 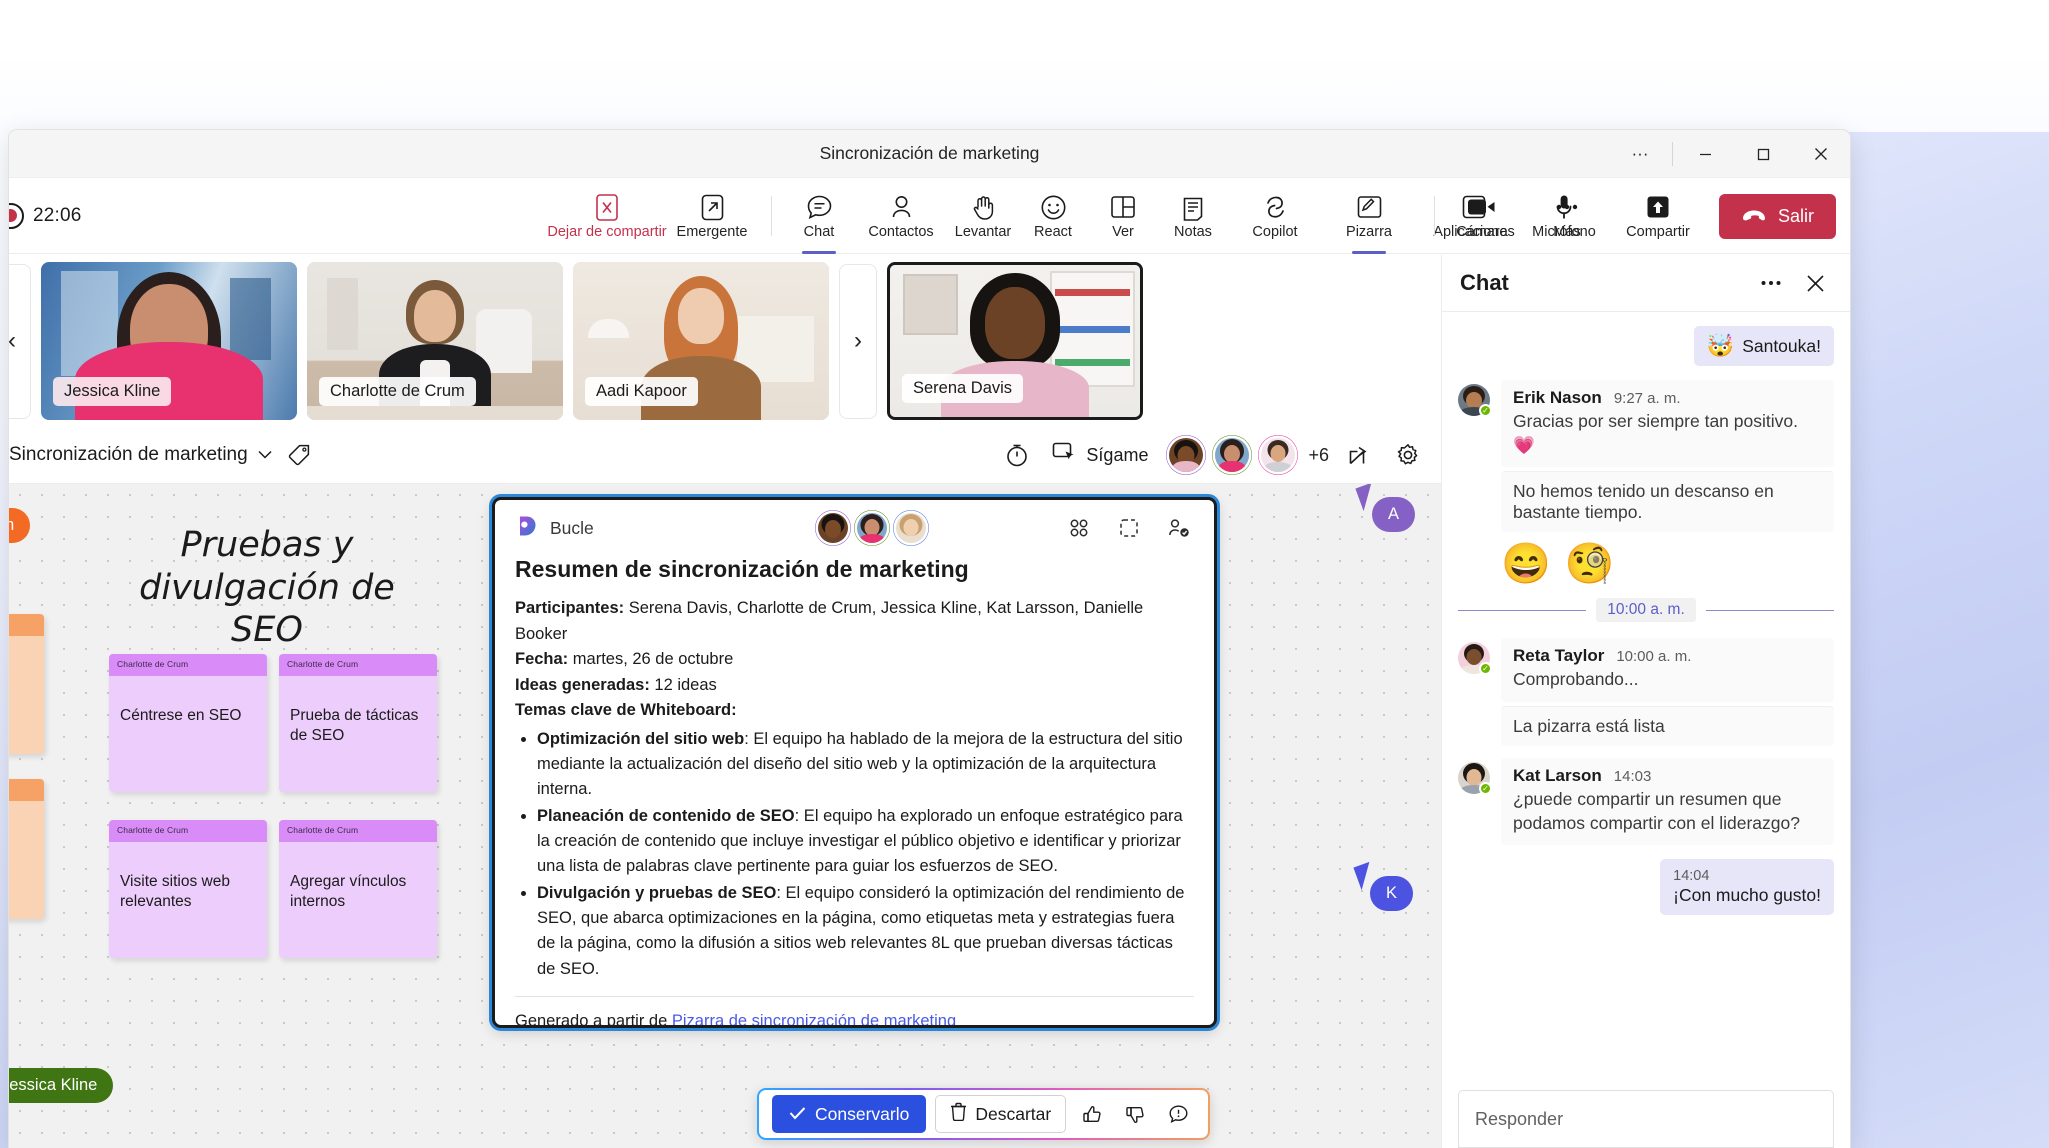 I want to click on thumbs-down-icon, so click(x=1135, y=1114).